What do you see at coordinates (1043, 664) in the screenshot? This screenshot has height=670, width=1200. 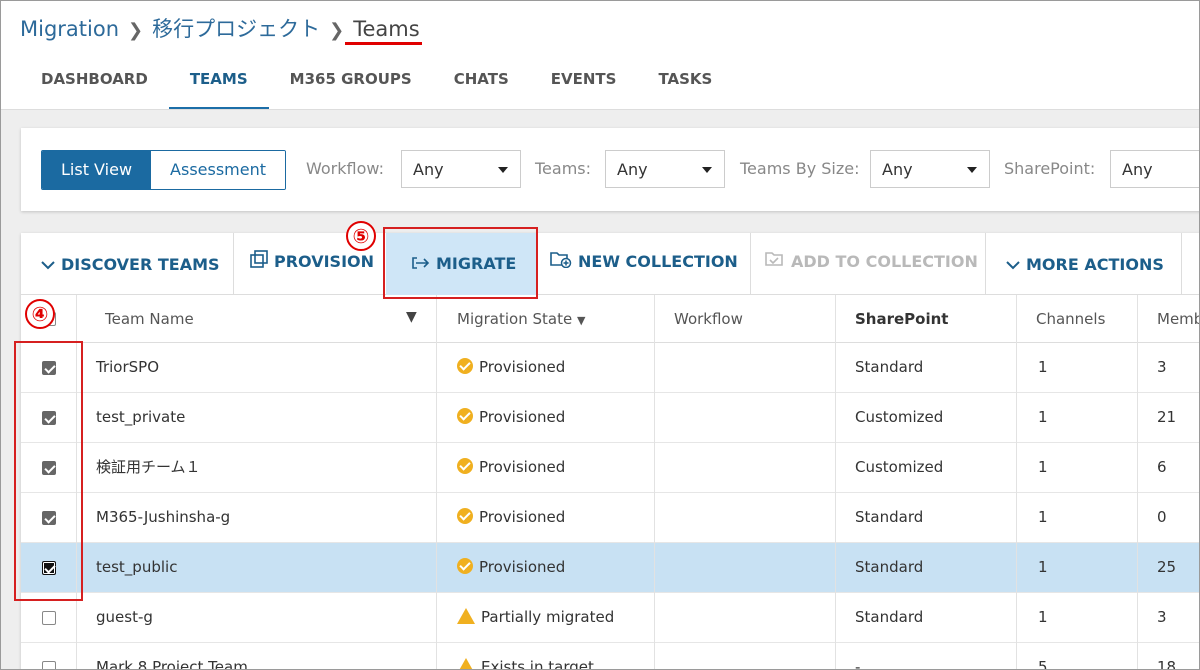 I see `cell-channels: 5` at bounding box center [1043, 664].